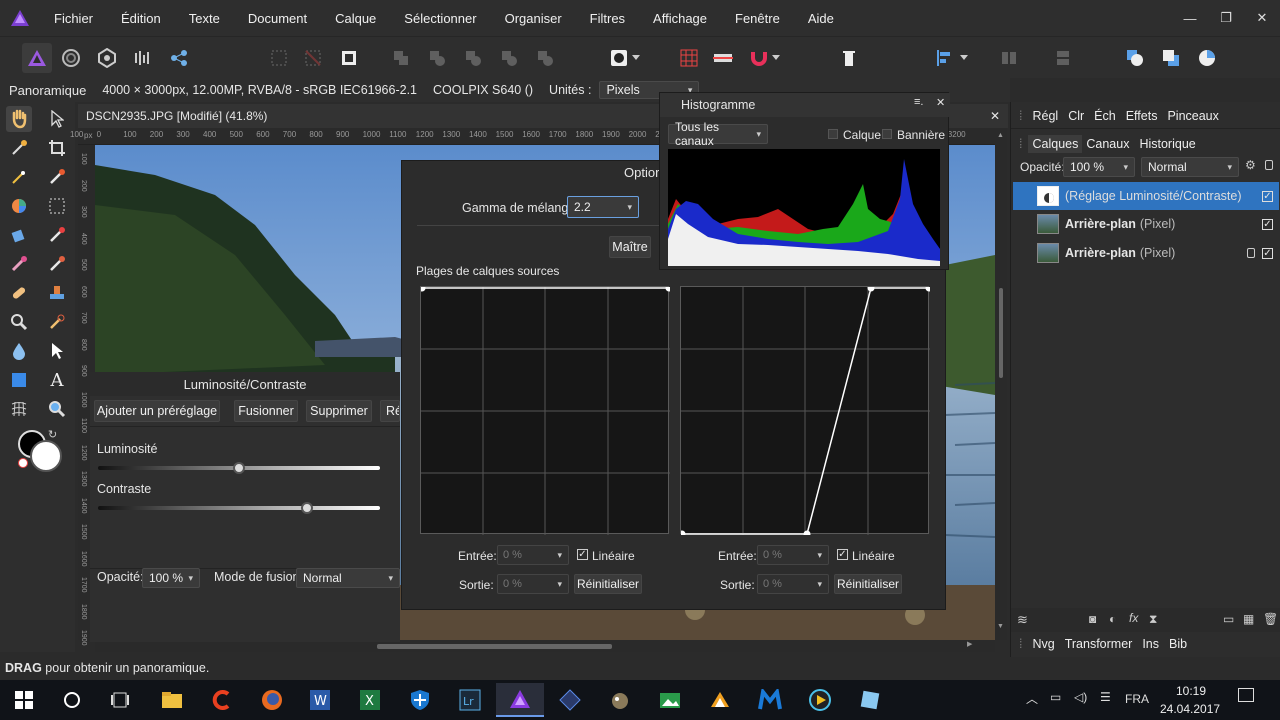 Image resolution: width=1280 pixels, height=720 pixels. Describe the element at coordinates (1133, 618) in the screenshot. I see `fx-icon: fx` at that location.